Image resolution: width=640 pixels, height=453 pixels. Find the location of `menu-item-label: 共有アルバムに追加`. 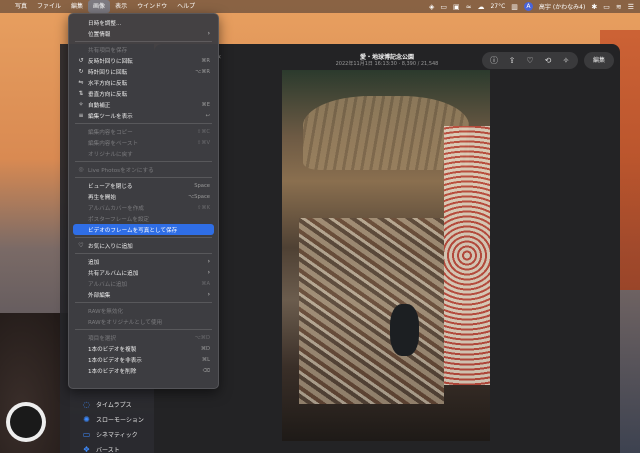

menu-item-label: 共有アルバムに追加 is located at coordinates (113, 273).